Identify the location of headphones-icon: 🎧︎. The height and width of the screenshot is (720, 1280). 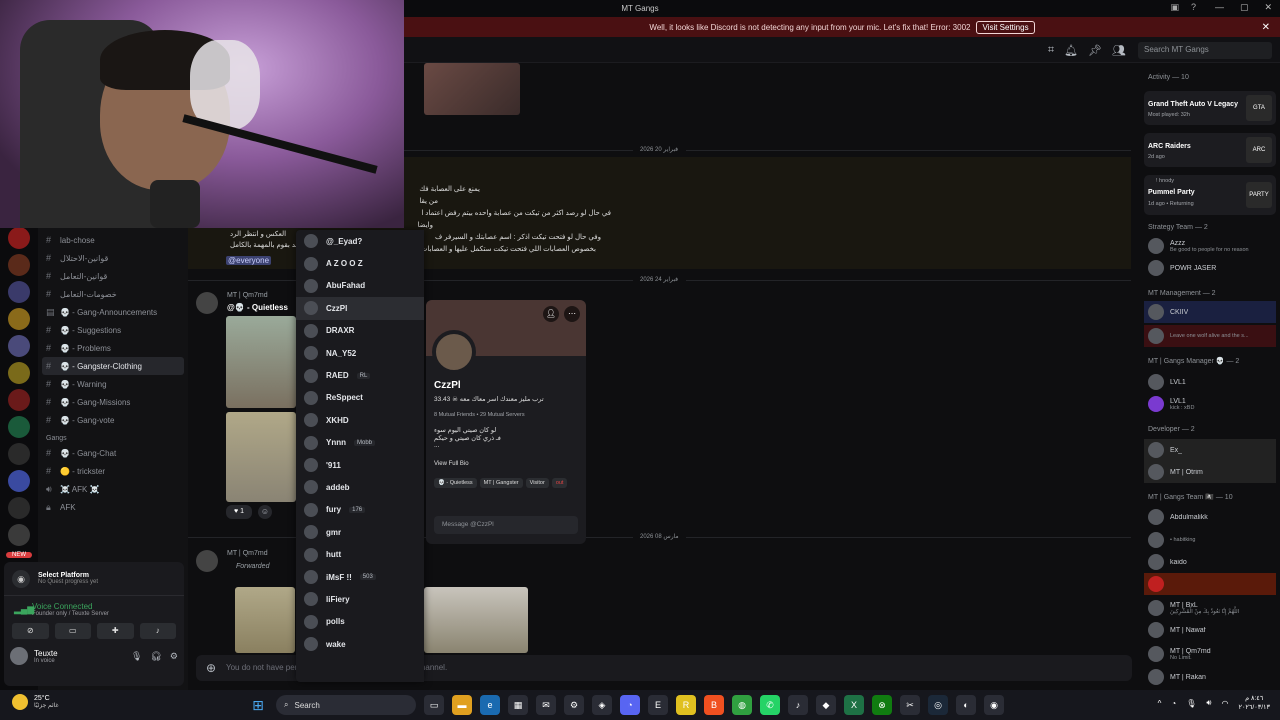
(155, 656).